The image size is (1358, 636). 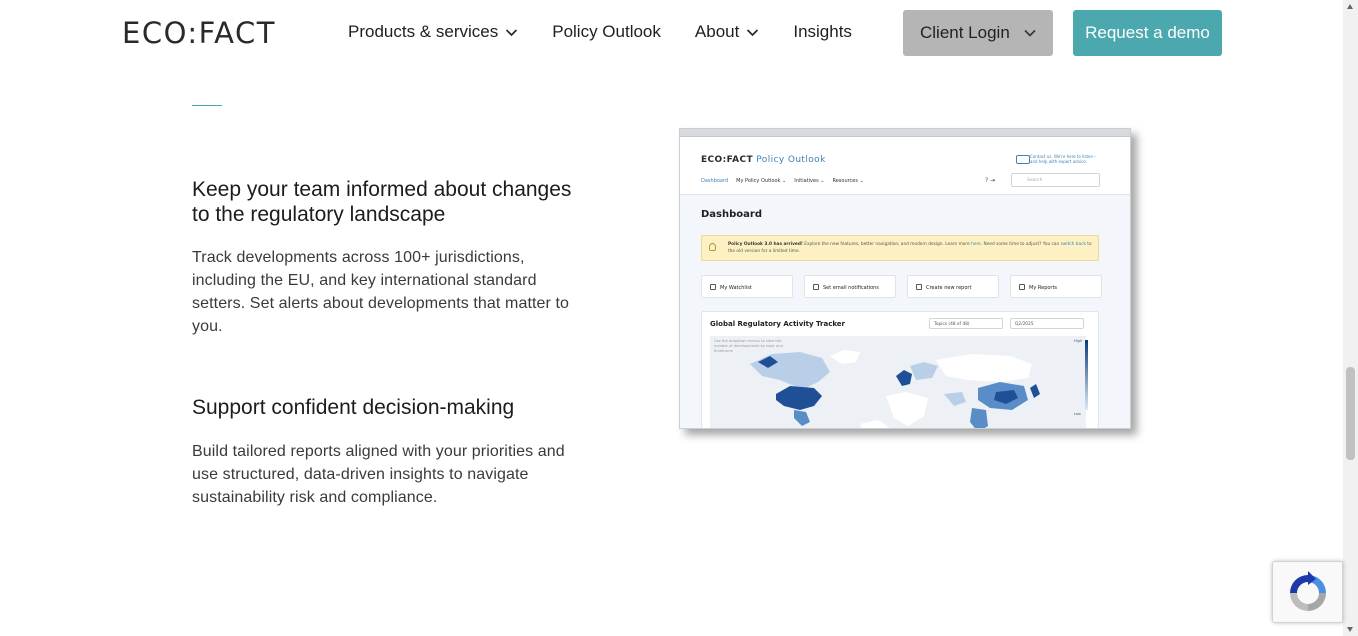 I want to click on scroll-down-arrow-icon, so click(x=1350, y=629).